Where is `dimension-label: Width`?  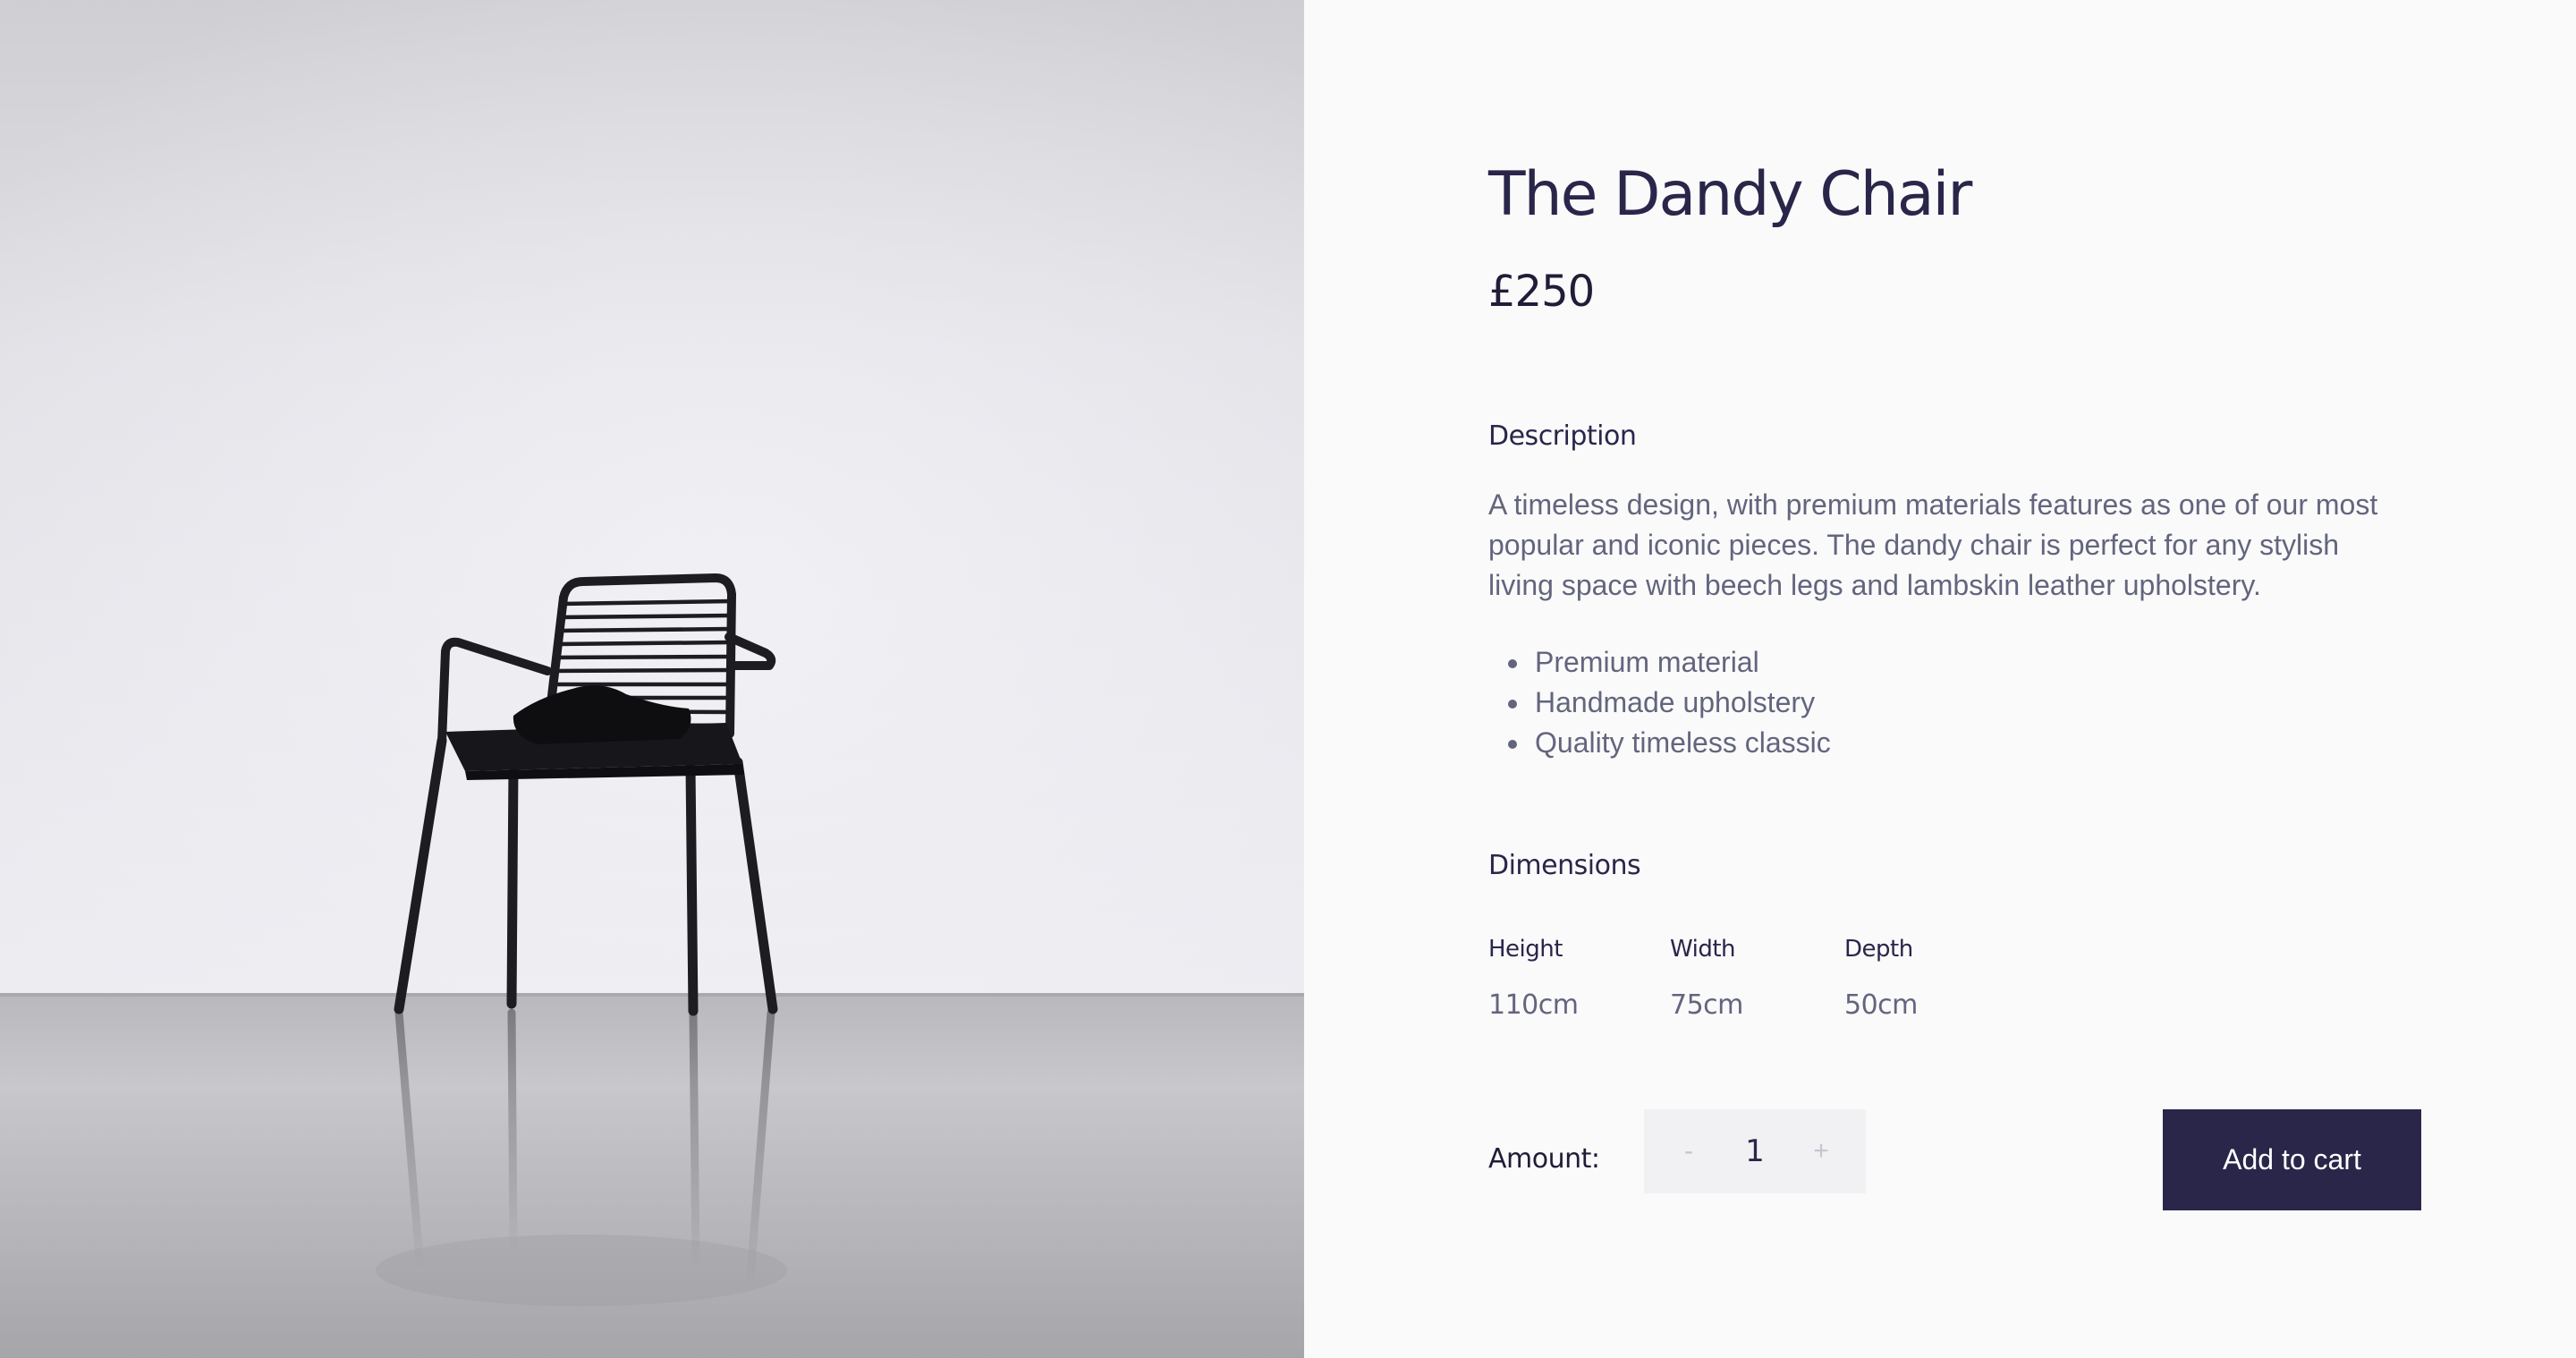
dimension-label: Width is located at coordinates (1703, 950).